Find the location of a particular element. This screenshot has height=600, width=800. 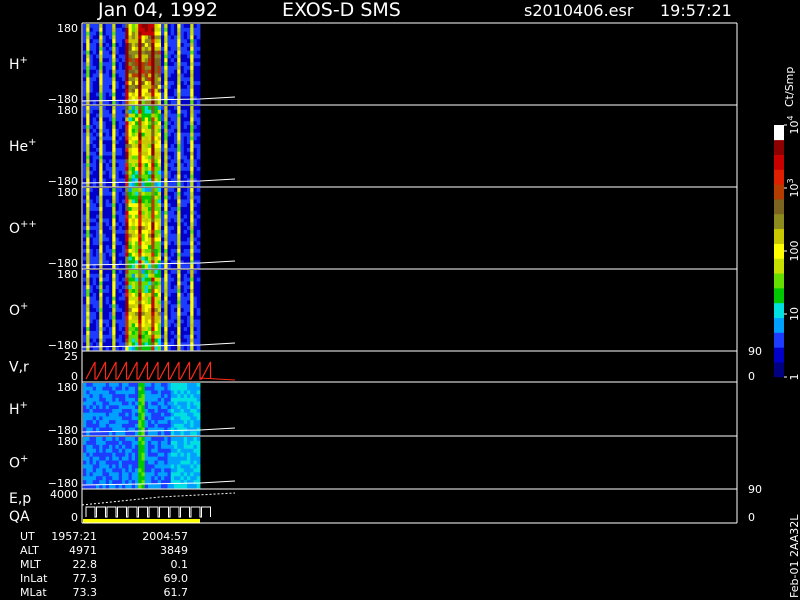

footer-row-value-1: 22.8 is located at coordinates (85, 564).